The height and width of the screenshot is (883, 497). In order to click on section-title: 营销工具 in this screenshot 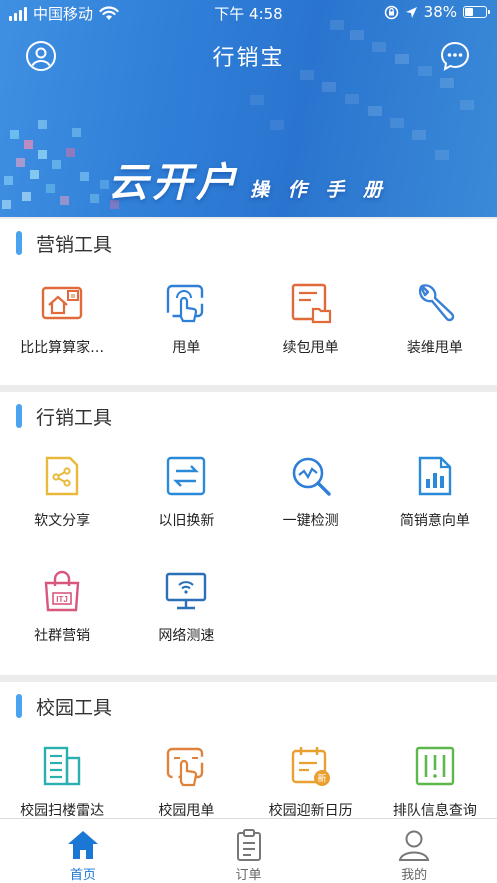, I will do `click(74, 244)`.